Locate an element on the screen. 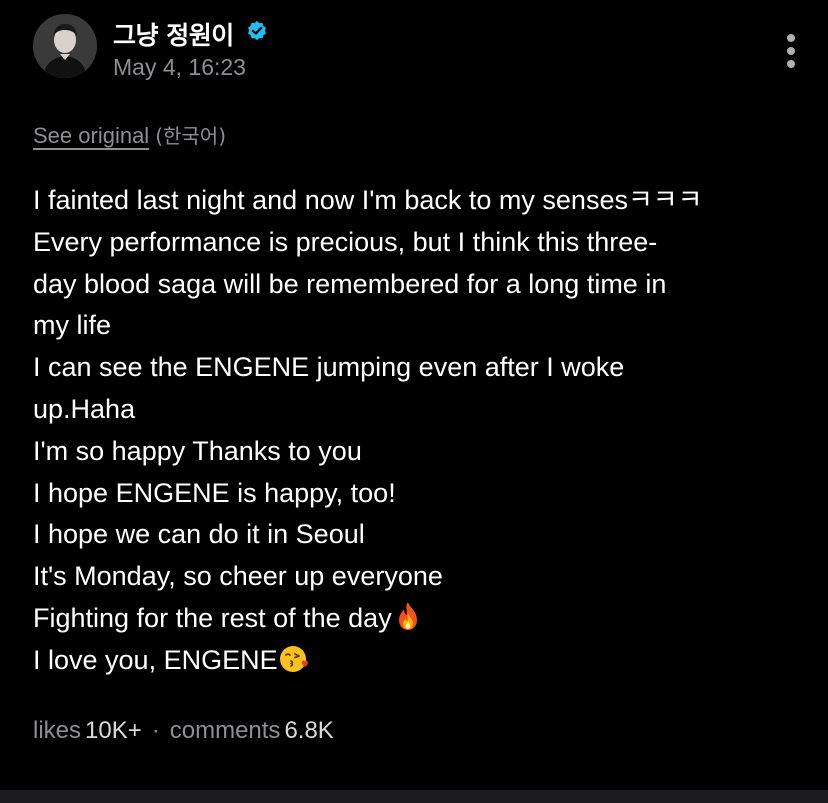  post-line: I hope we can do it in Seoul is located at coordinates (199, 534).